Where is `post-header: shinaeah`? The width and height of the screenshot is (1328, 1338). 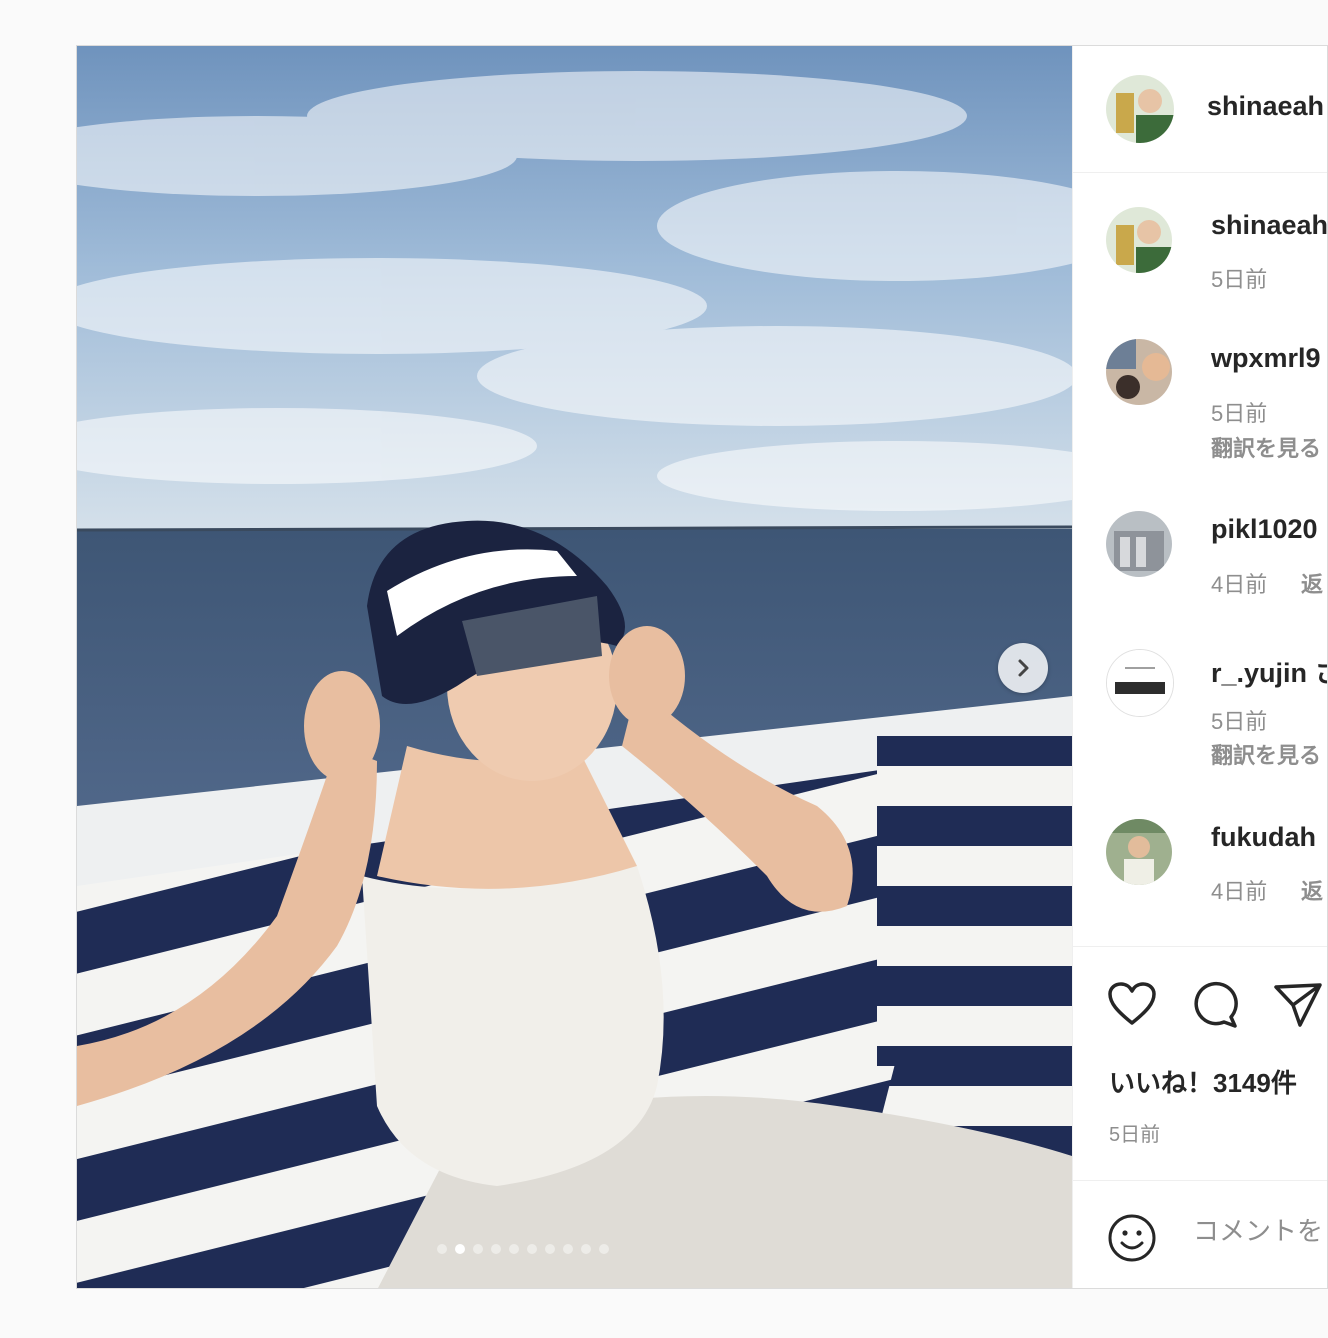 post-header: shinaeah is located at coordinates (1200, 109).